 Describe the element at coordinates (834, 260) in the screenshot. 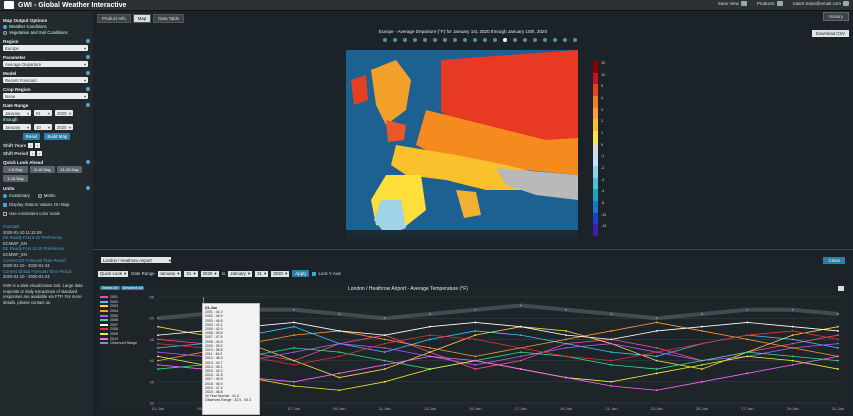

I see `close-button: Close` at that location.